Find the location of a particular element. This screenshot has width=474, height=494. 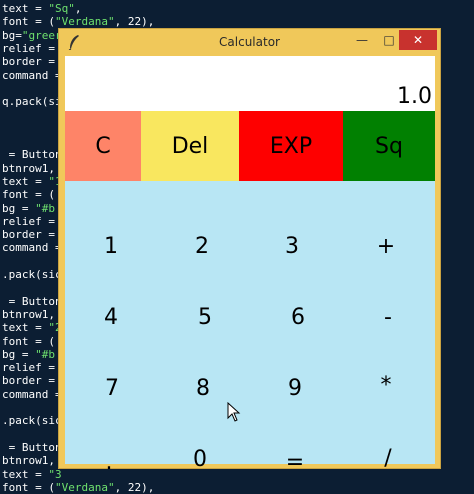

code-string: "3 is located at coordinates (55, 474).